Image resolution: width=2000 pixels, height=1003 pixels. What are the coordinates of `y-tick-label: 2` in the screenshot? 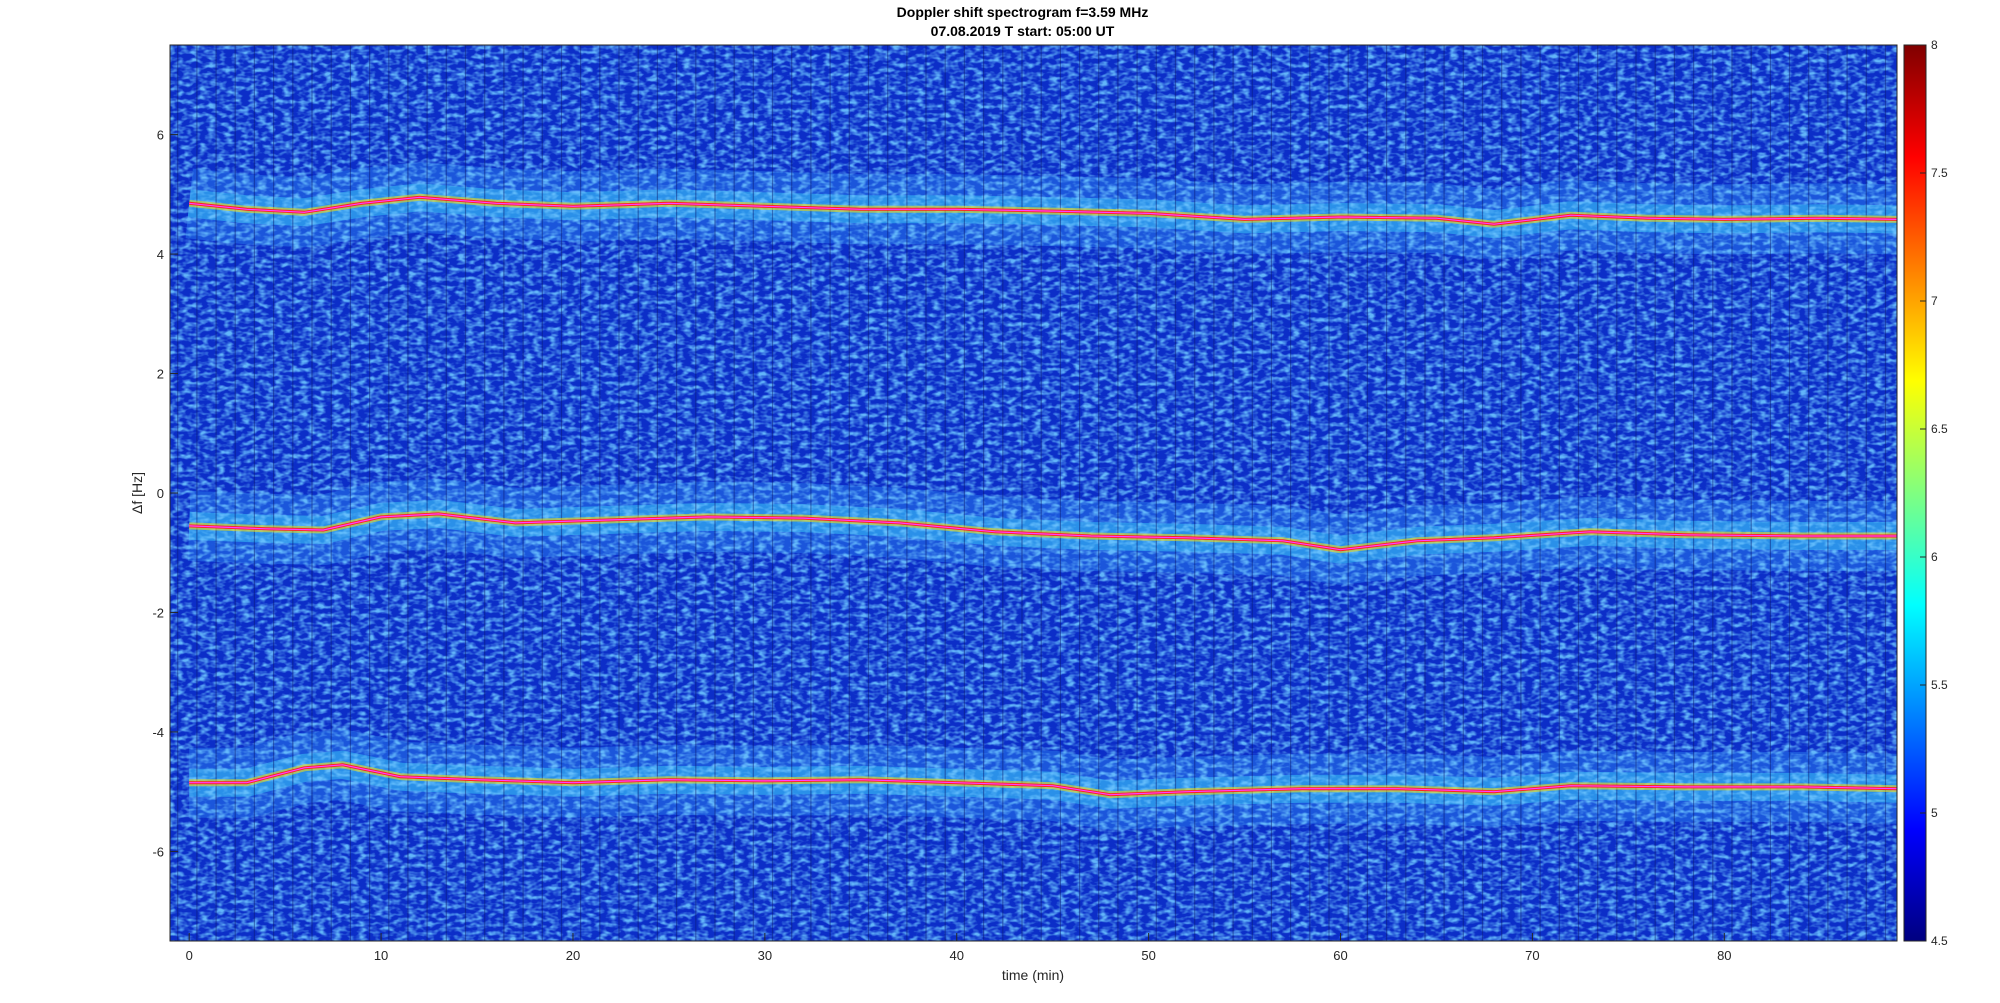 It's located at (160, 374).